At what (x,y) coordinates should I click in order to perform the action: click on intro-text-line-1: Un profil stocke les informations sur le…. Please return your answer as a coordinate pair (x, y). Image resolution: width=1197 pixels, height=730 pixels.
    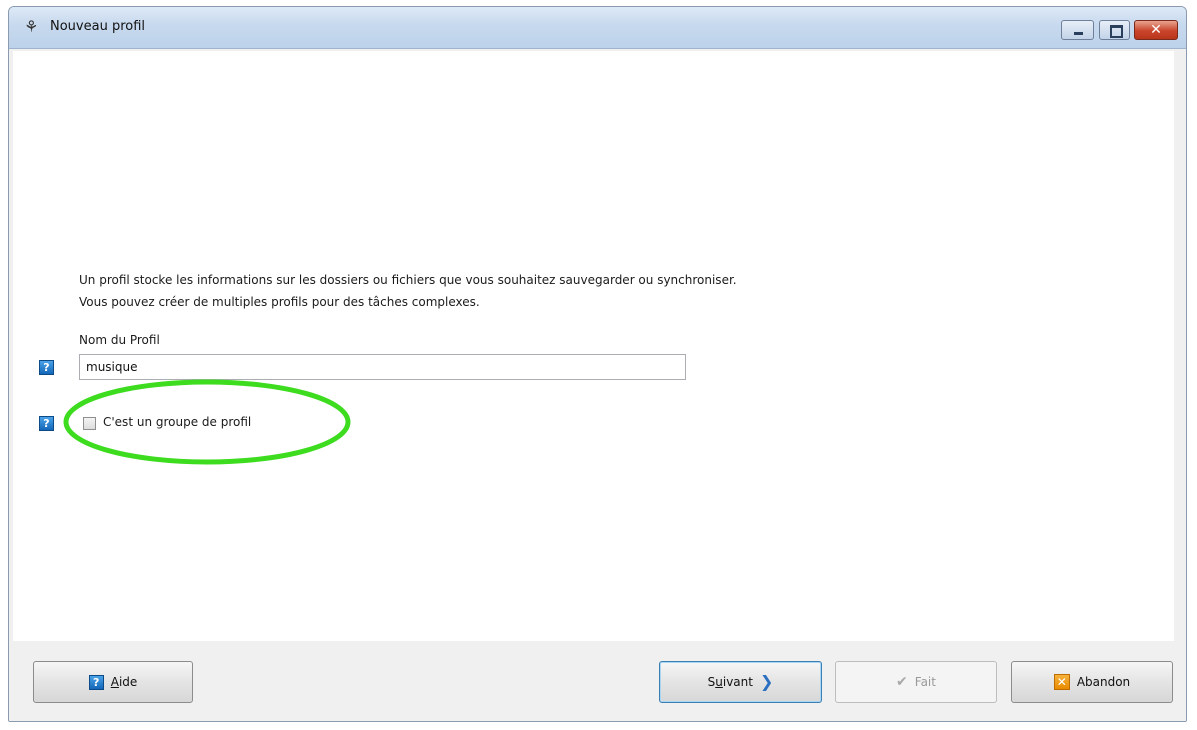
    Looking at the image, I should click on (408, 280).